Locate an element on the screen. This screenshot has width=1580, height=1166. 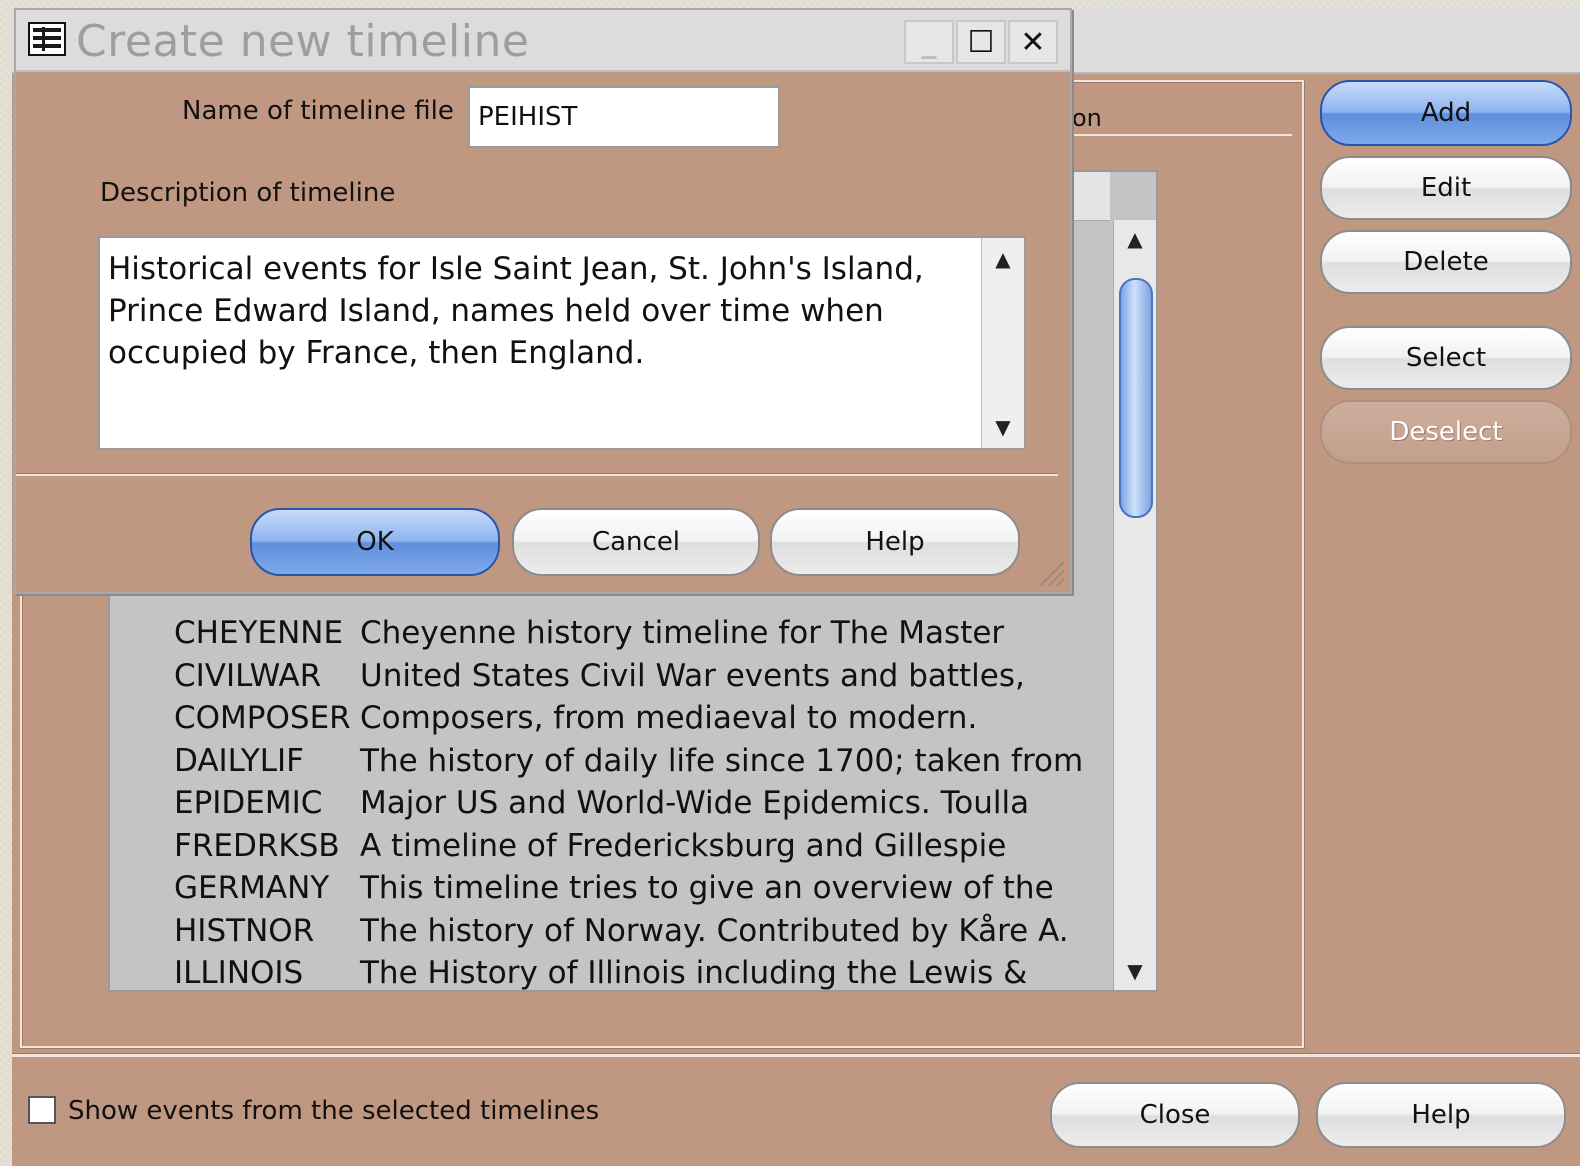
timeline-code: GERMANY is located at coordinates (252, 888).